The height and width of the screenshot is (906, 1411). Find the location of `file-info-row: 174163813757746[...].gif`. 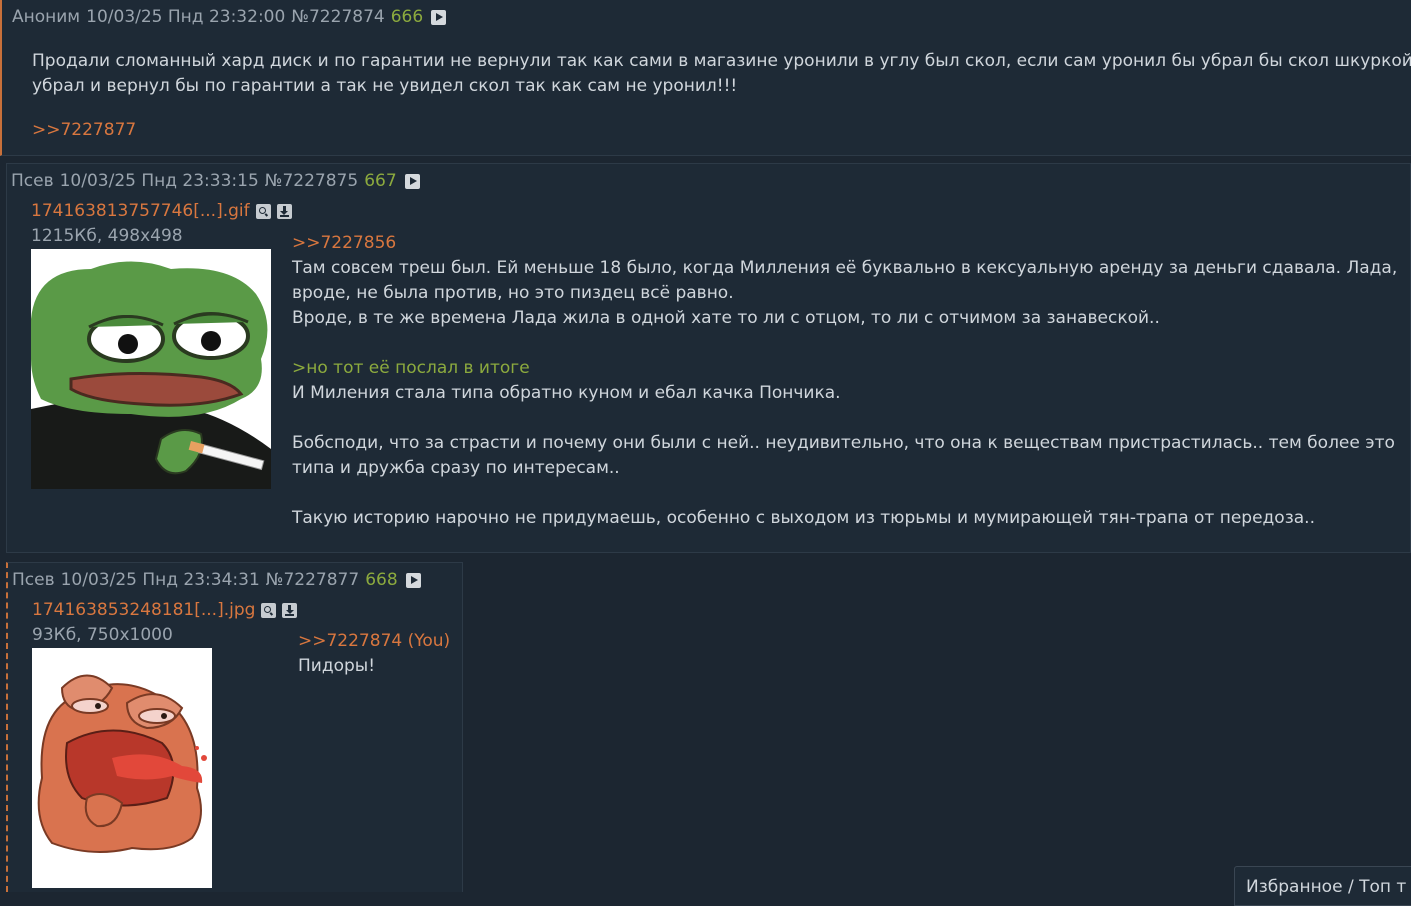

file-info-row: 174163813757746[...].gif is located at coordinates (161, 211).